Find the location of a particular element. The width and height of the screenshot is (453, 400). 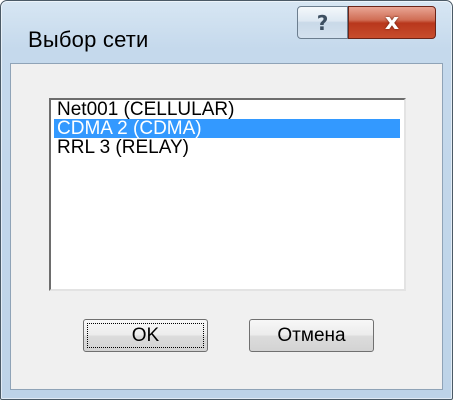

cancel-button: Отмена is located at coordinates (311, 335).